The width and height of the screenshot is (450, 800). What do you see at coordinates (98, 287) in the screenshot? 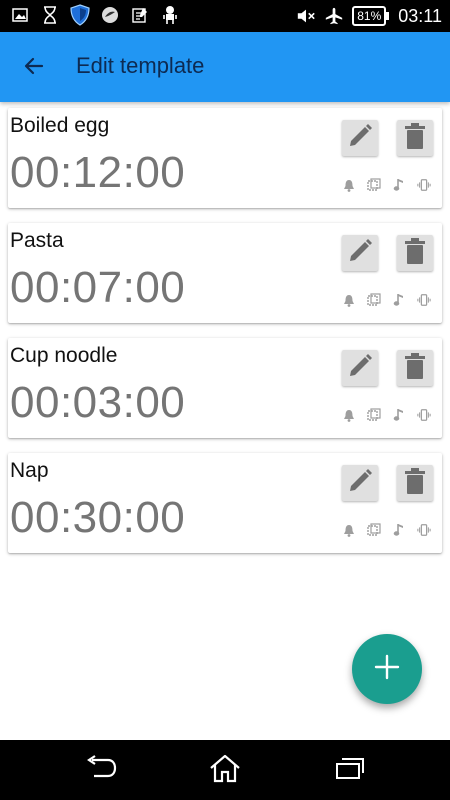
I see `template-time: 00:07:00` at bounding box center [98, 287].